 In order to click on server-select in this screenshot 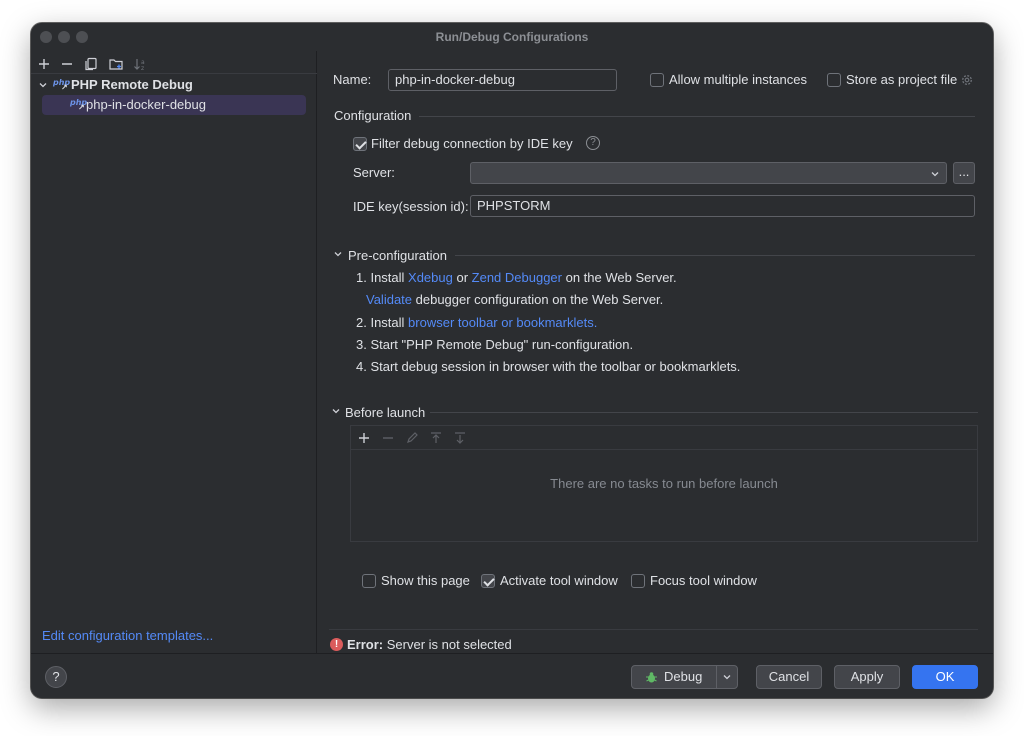, I will do `click(708, 173)`.